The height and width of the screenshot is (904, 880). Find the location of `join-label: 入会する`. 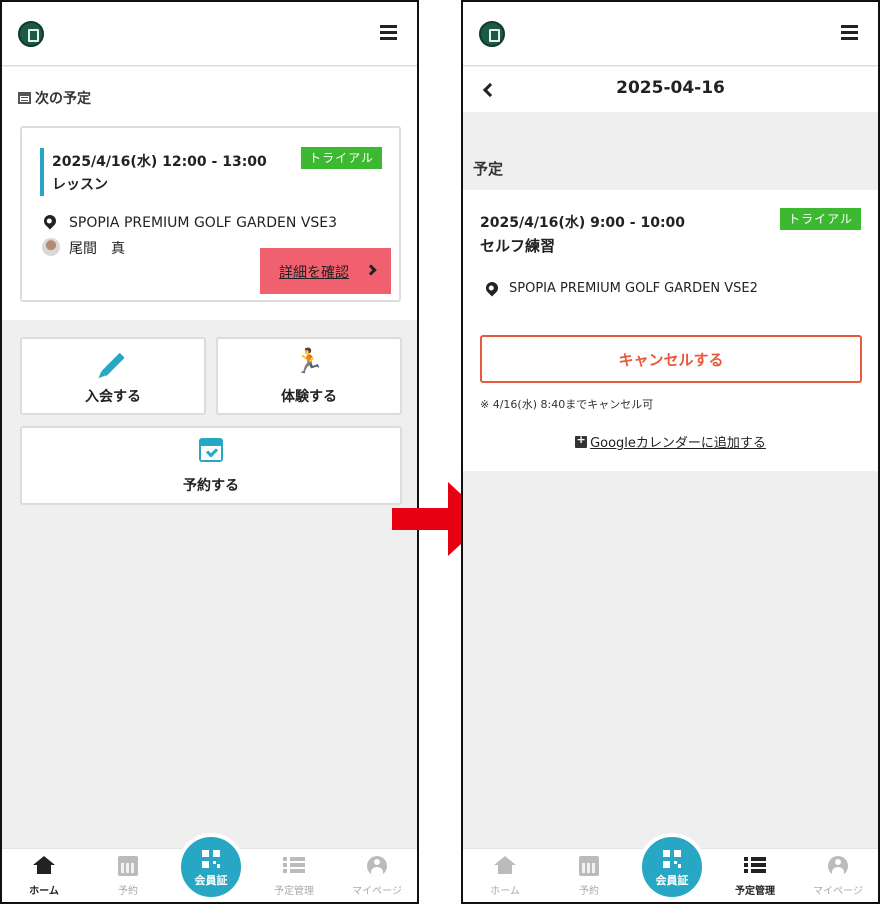

join-label: 入会する is located at coordinates (113, 397).